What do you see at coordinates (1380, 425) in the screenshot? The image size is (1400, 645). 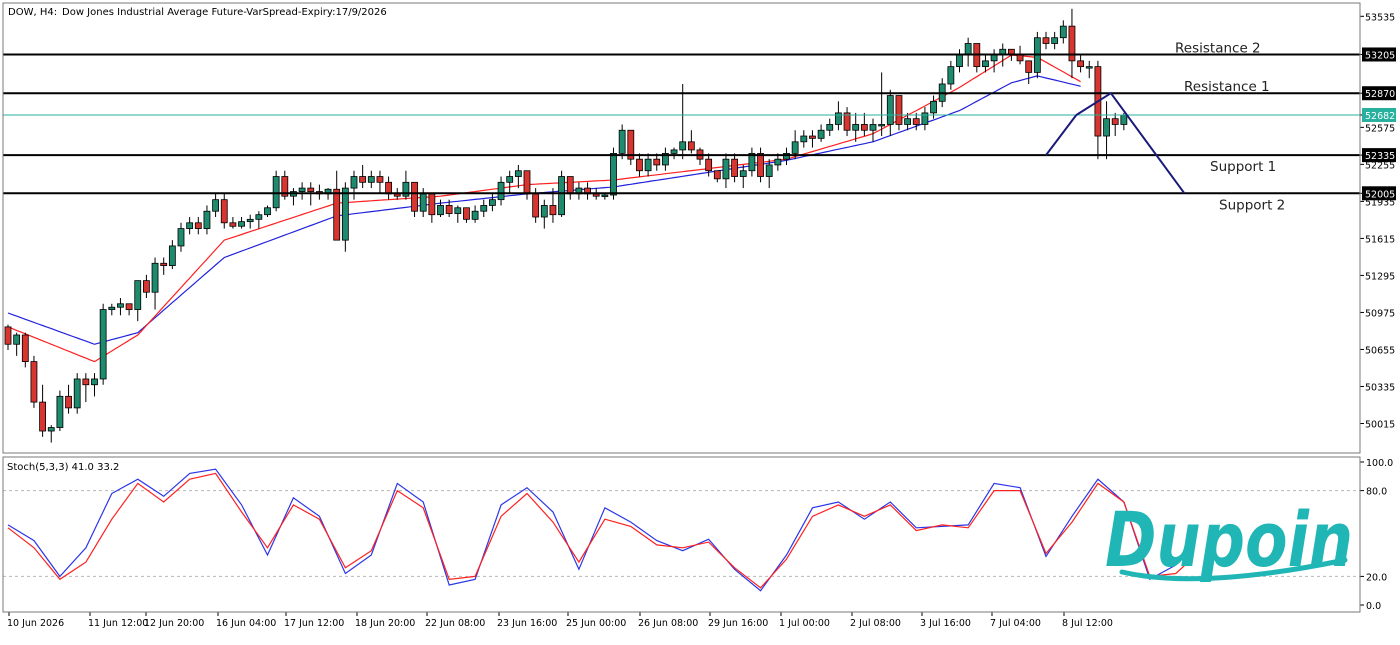 I see `y-axis-label: 50015` at bounding box center [1380, 425].